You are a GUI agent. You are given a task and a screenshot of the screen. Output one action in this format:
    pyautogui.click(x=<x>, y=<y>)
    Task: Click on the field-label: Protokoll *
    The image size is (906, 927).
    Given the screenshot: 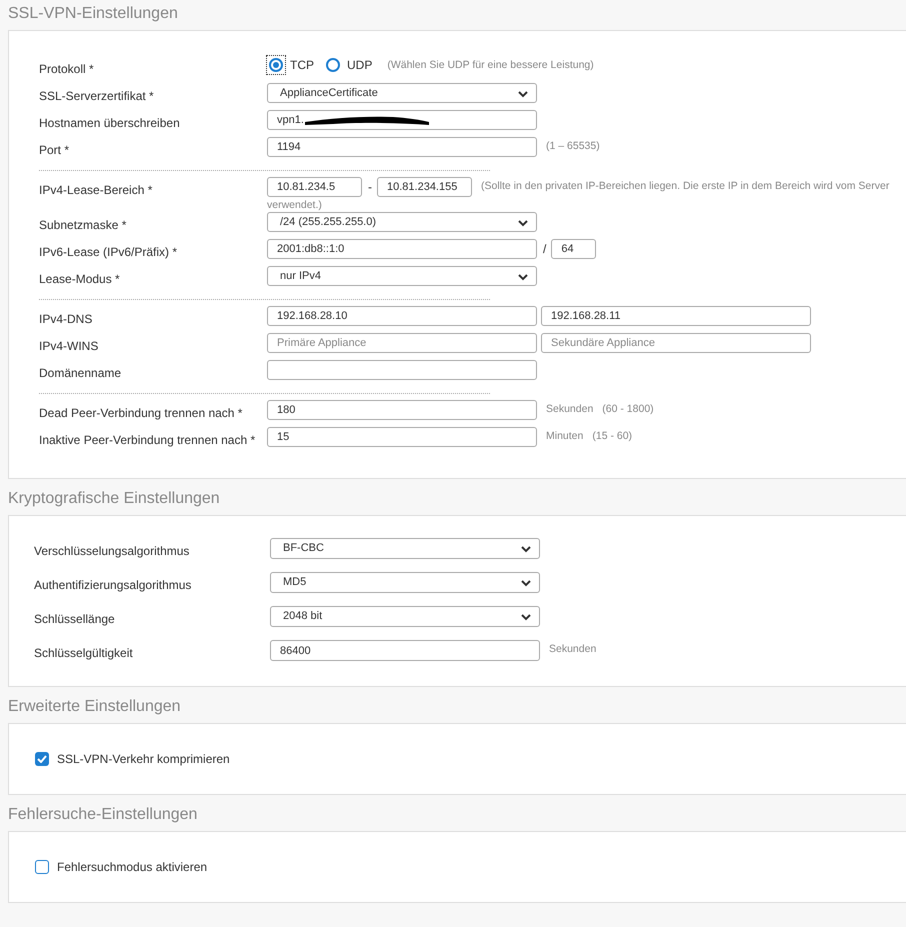 What is the action you would take?
    pyautogui.click(x=66, y=69)
    